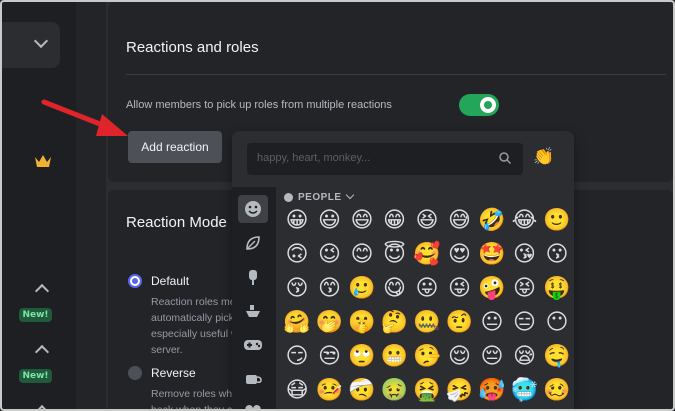 This screenshot has width=675, height=411. Describe the element at coordinates (557, 221) in the screenshot. I see `emoji-button: 🙂` at that location.